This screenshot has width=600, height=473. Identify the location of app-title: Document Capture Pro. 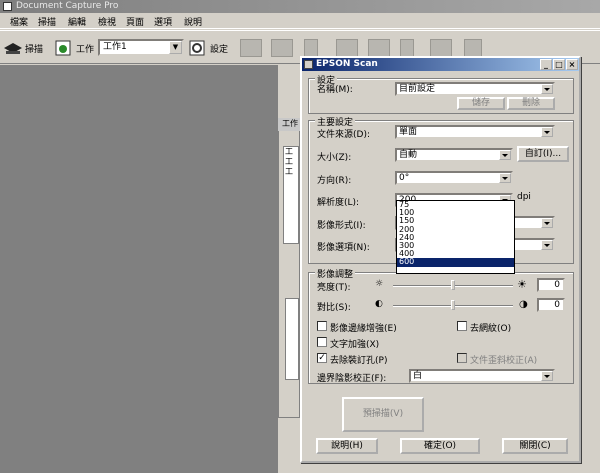
(67, 6).